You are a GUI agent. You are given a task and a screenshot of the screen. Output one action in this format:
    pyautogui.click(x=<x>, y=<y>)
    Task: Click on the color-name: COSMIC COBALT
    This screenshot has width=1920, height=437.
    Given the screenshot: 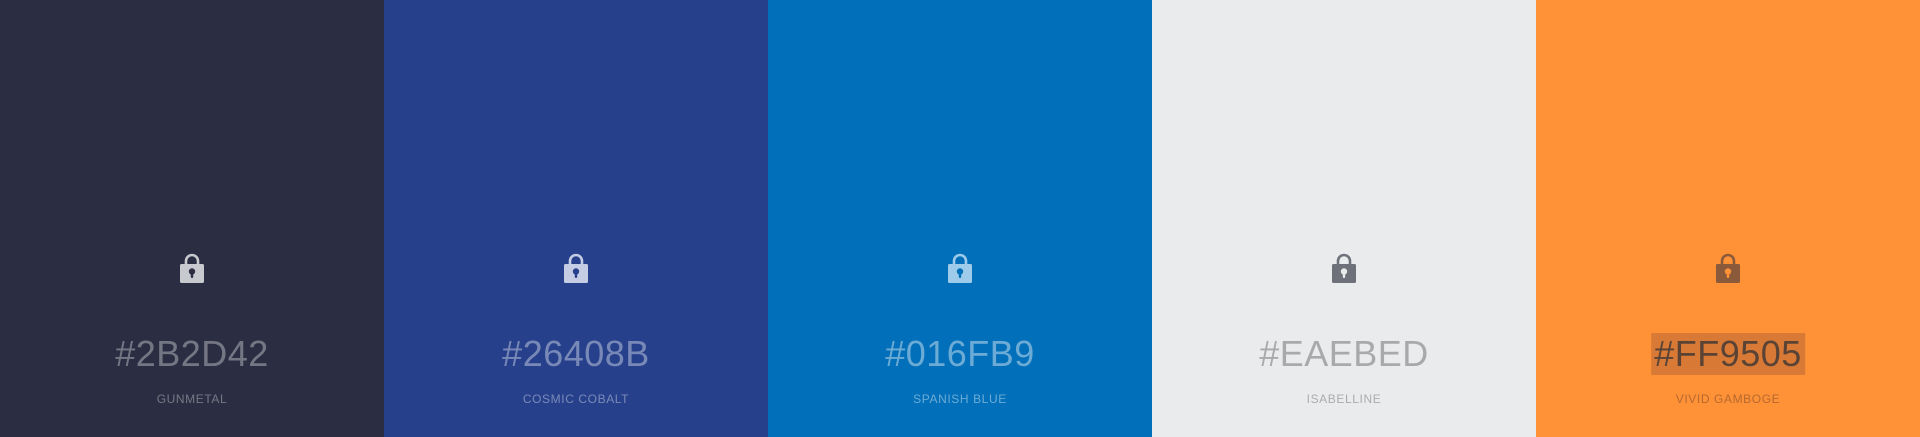 What is the action you would take?
    pyautogui.click(x=576, y=399)
    